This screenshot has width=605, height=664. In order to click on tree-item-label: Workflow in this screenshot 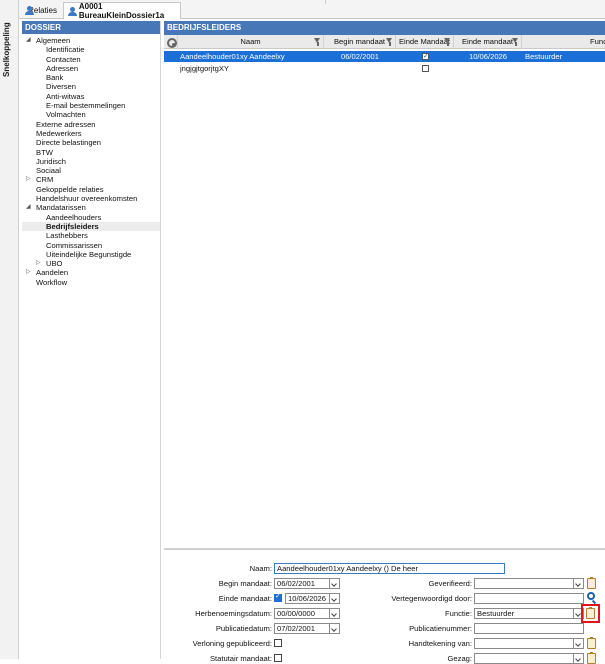, I will do `click(51, 282)`.